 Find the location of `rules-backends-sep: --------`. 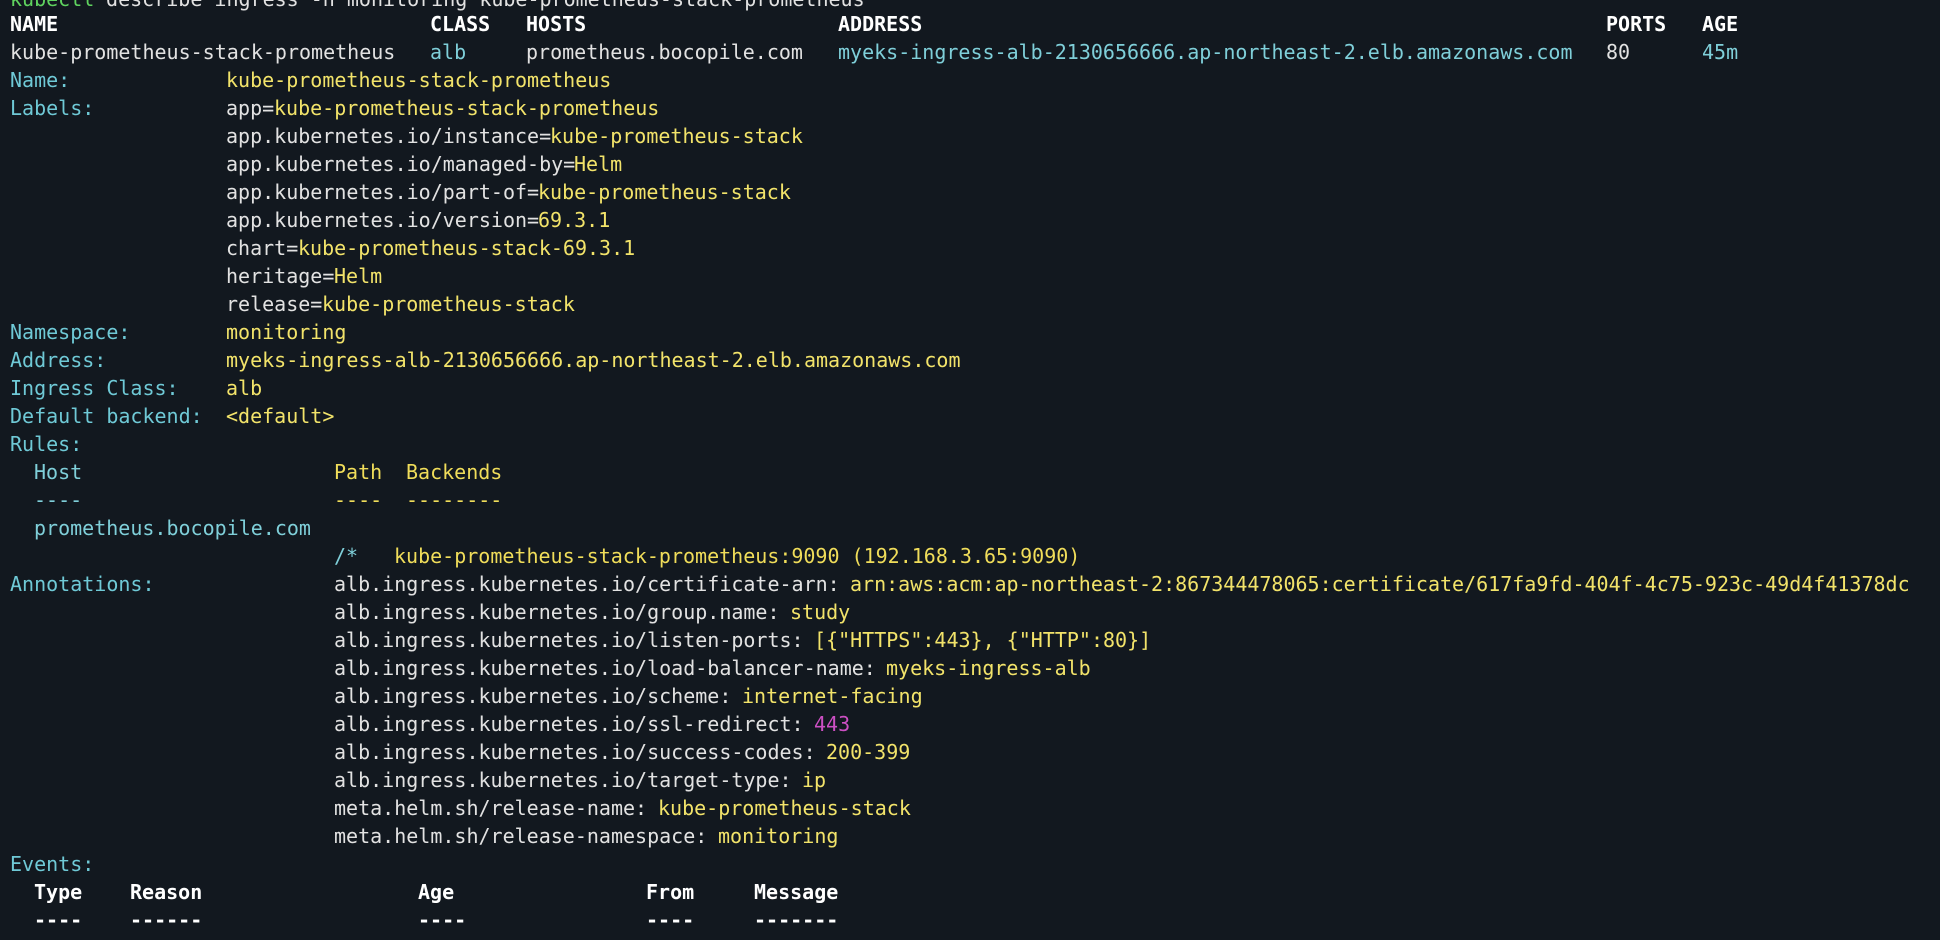

rules-backends-sep: -------- is located at coordinates (454, 500).